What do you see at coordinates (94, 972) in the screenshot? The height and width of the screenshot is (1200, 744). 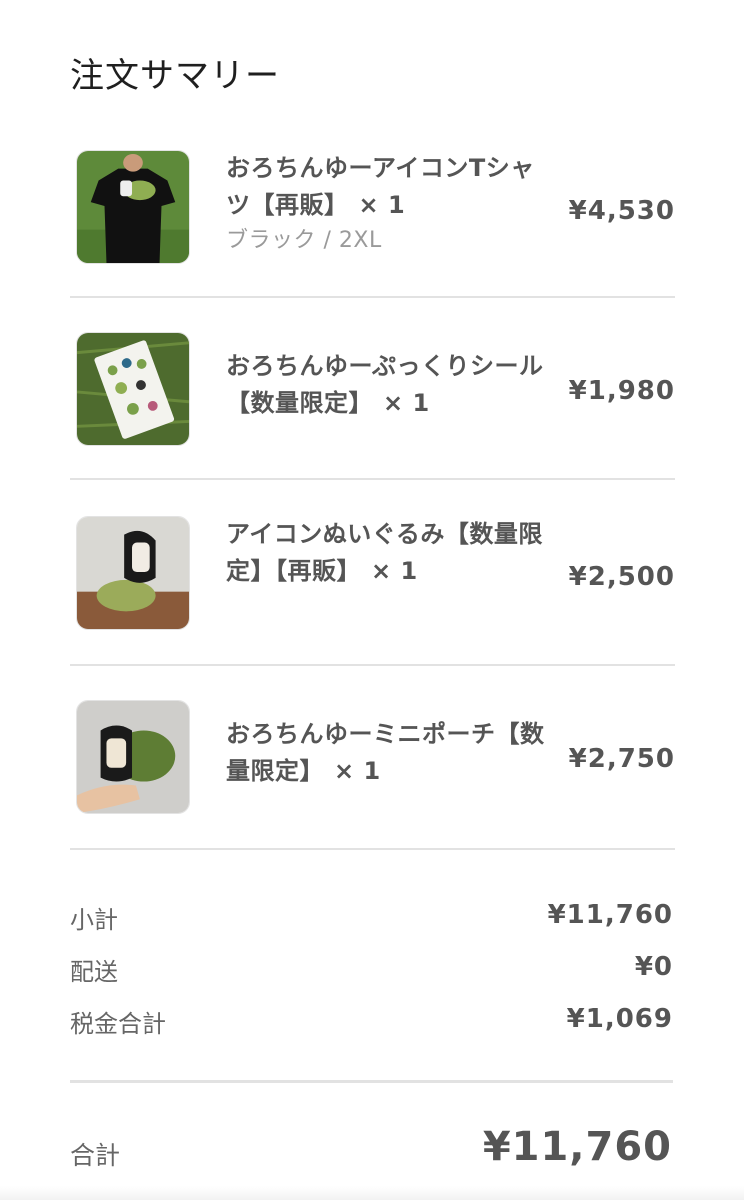 I see `shipping-label: 配送` at bounding box center [94, 972].